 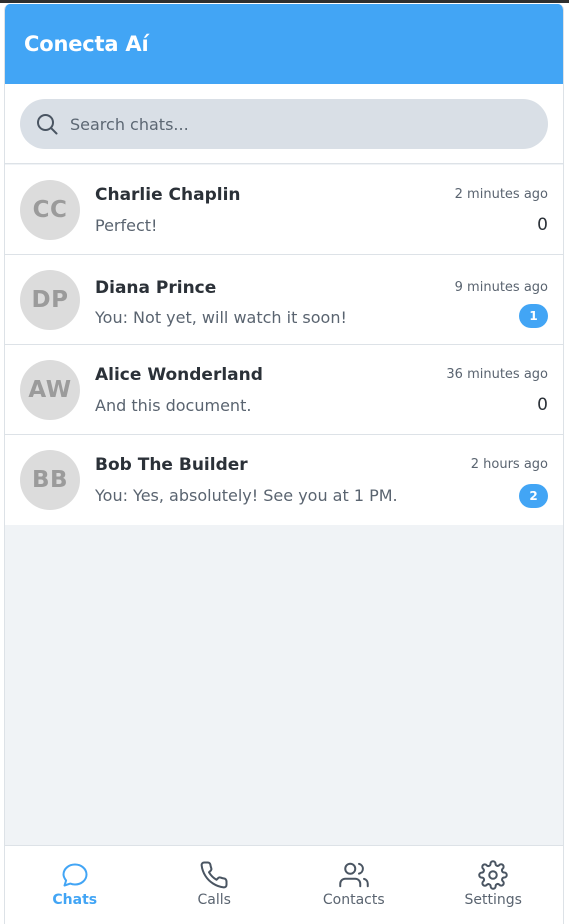 What do you see at coordinates (497, 374) in the screenshot?
I see `chat-timestamp: 36 minutes ago` at bounding box center [497, 374].